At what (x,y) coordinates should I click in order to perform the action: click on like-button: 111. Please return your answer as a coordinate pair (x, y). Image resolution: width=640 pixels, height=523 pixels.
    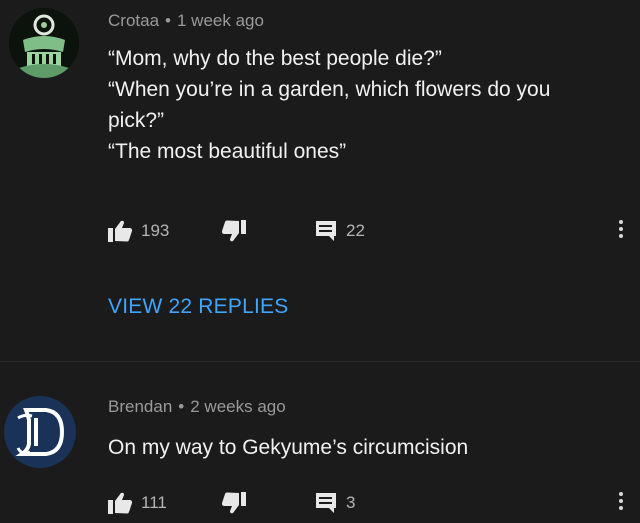
    Looking at the image, I should click on (137, 503).